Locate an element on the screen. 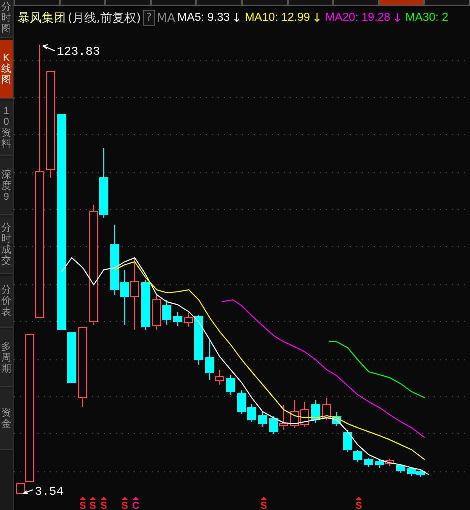  ma-value: MA10: 12.99 is located at coordinates (277, 18).